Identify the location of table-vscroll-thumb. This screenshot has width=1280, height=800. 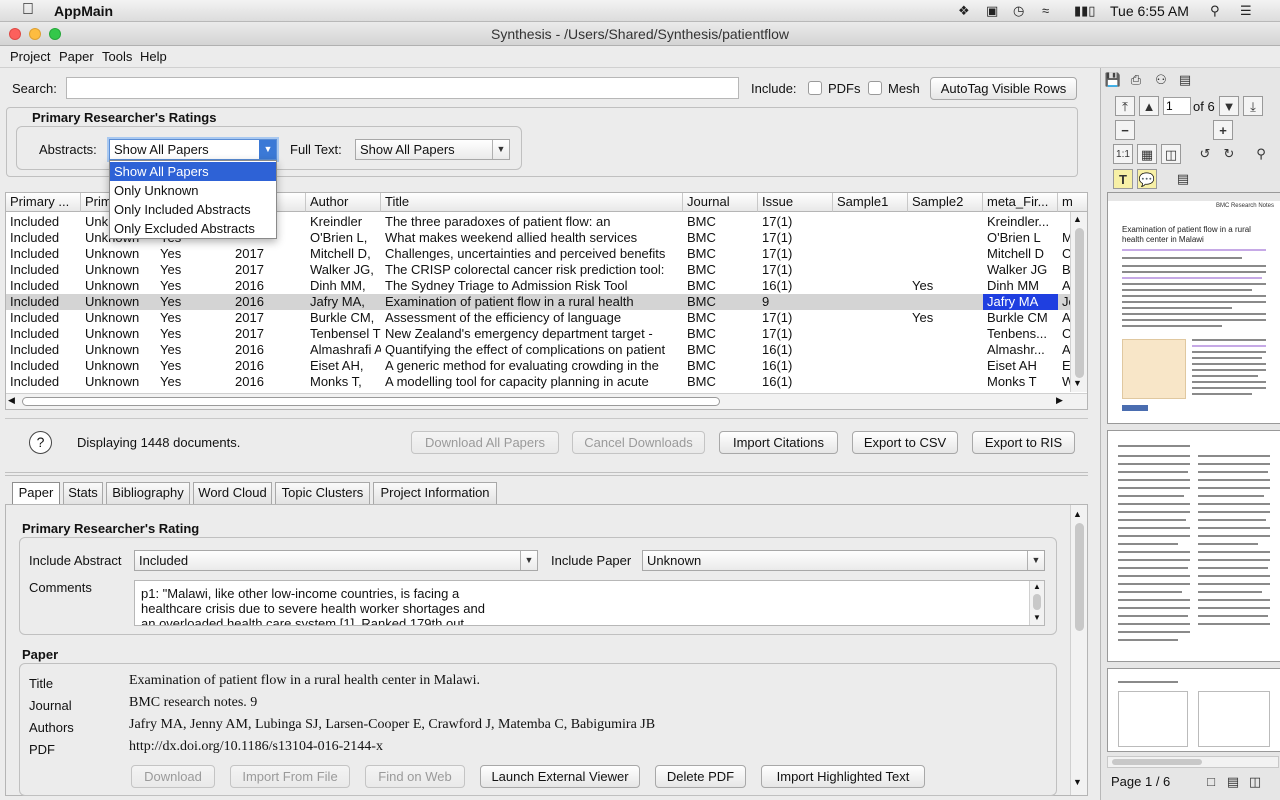
(1079, 303).